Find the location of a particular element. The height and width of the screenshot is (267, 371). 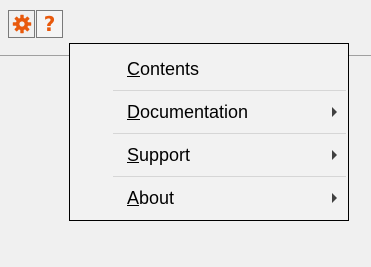

menu-item-documentation: Documentation is located at coordinates (209, 112).